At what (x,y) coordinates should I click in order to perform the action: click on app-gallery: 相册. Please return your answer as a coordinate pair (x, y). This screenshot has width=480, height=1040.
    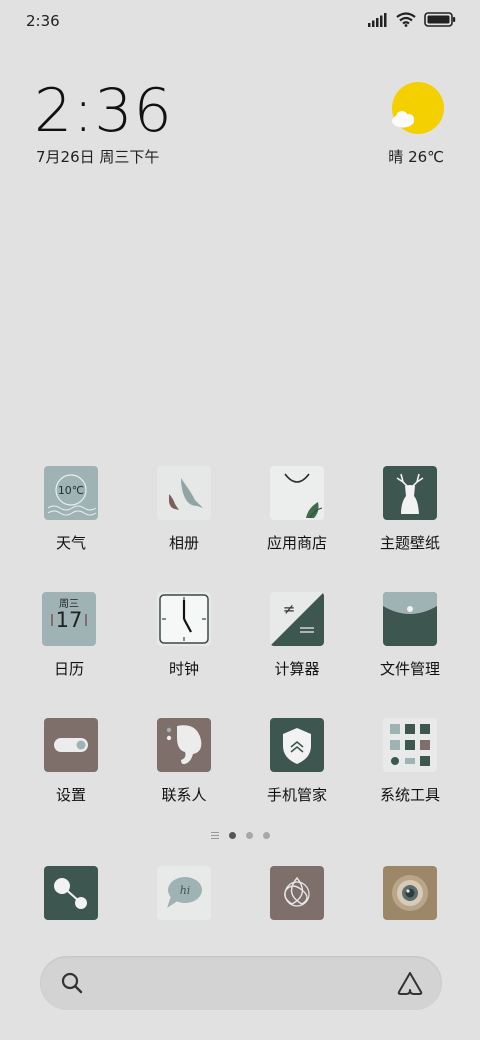
    Looking at the image, I should click on (184, 509).